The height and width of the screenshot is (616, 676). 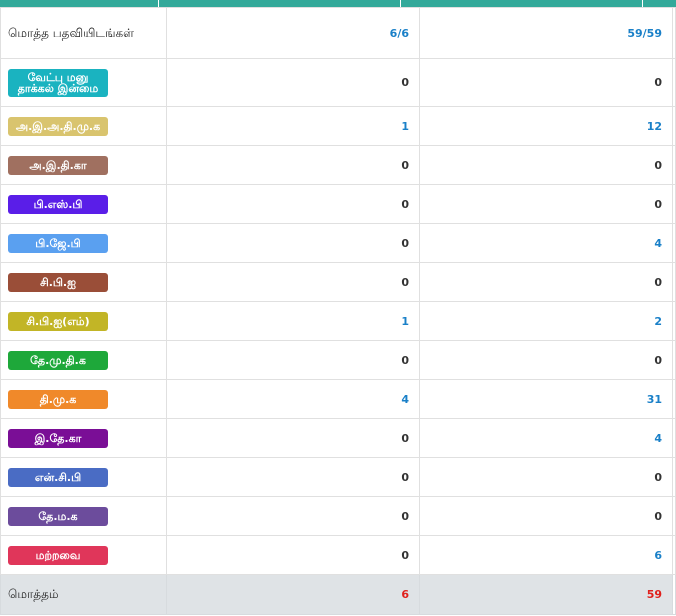 I want to click on party-cell: தி.மு.க, so click(x=83, y=399).